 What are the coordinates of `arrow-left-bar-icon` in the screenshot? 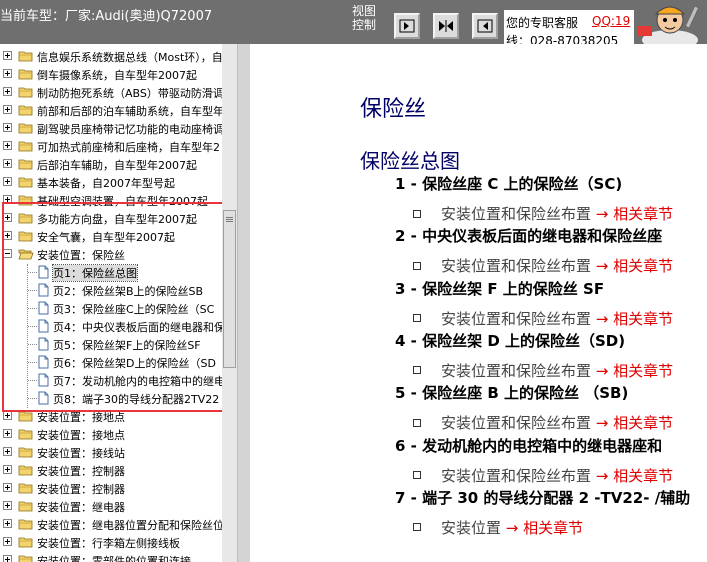 It's located at (485, 26).